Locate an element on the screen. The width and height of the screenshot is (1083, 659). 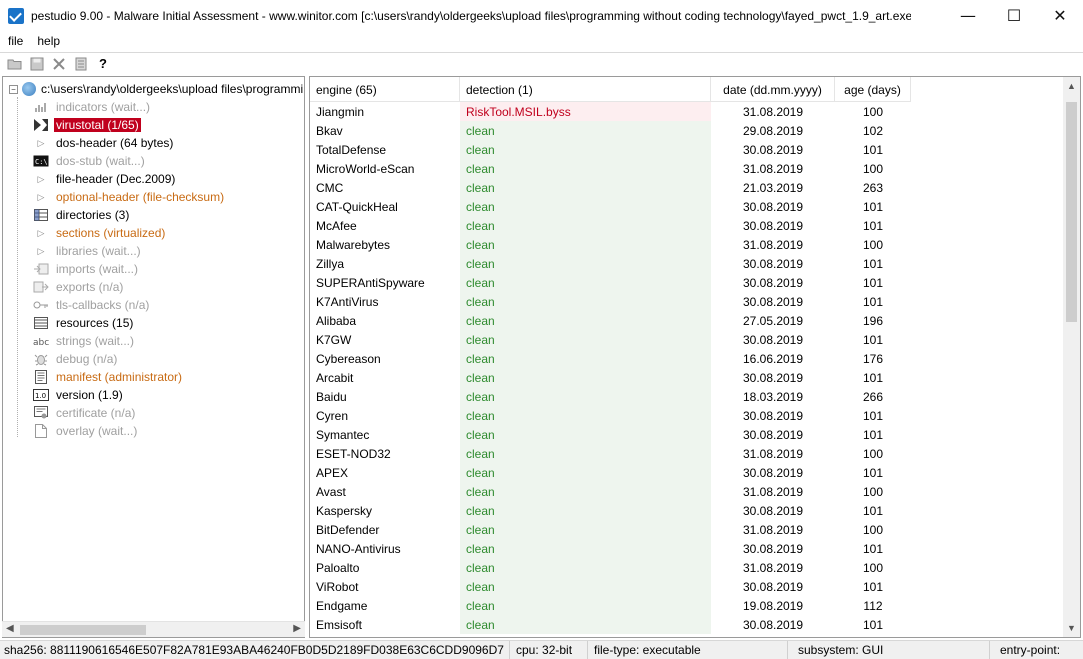
tree-item-strings: abc strings (wait...) is located at coordinates (84, 341).